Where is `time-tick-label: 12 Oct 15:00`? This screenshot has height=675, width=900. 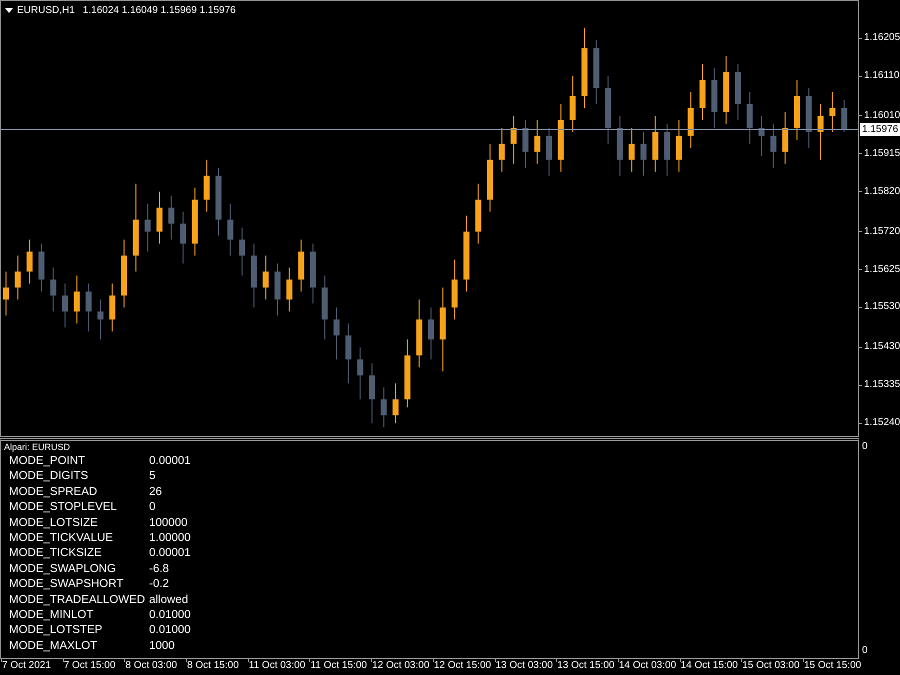 time-tick-label: 12 Oct 15:00 is located at coordinates (463, 666).